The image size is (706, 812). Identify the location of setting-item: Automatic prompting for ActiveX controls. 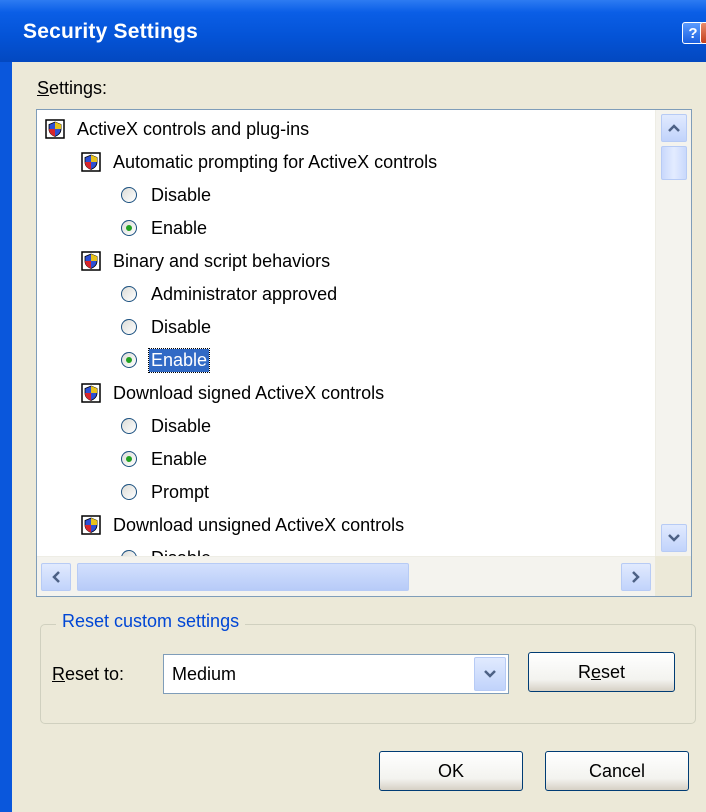
(260, 162).